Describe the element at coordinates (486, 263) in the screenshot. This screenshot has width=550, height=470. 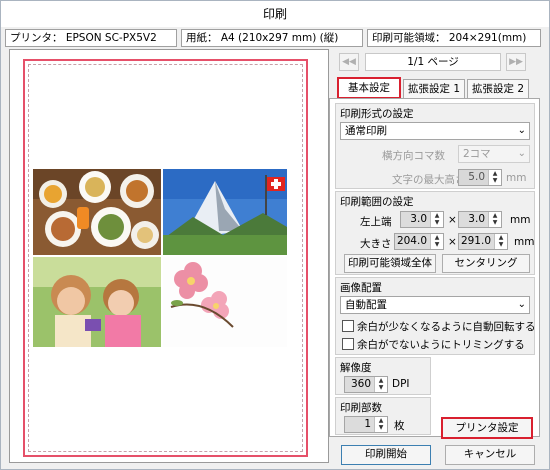
I see `centering-button: センタリング` at that location.